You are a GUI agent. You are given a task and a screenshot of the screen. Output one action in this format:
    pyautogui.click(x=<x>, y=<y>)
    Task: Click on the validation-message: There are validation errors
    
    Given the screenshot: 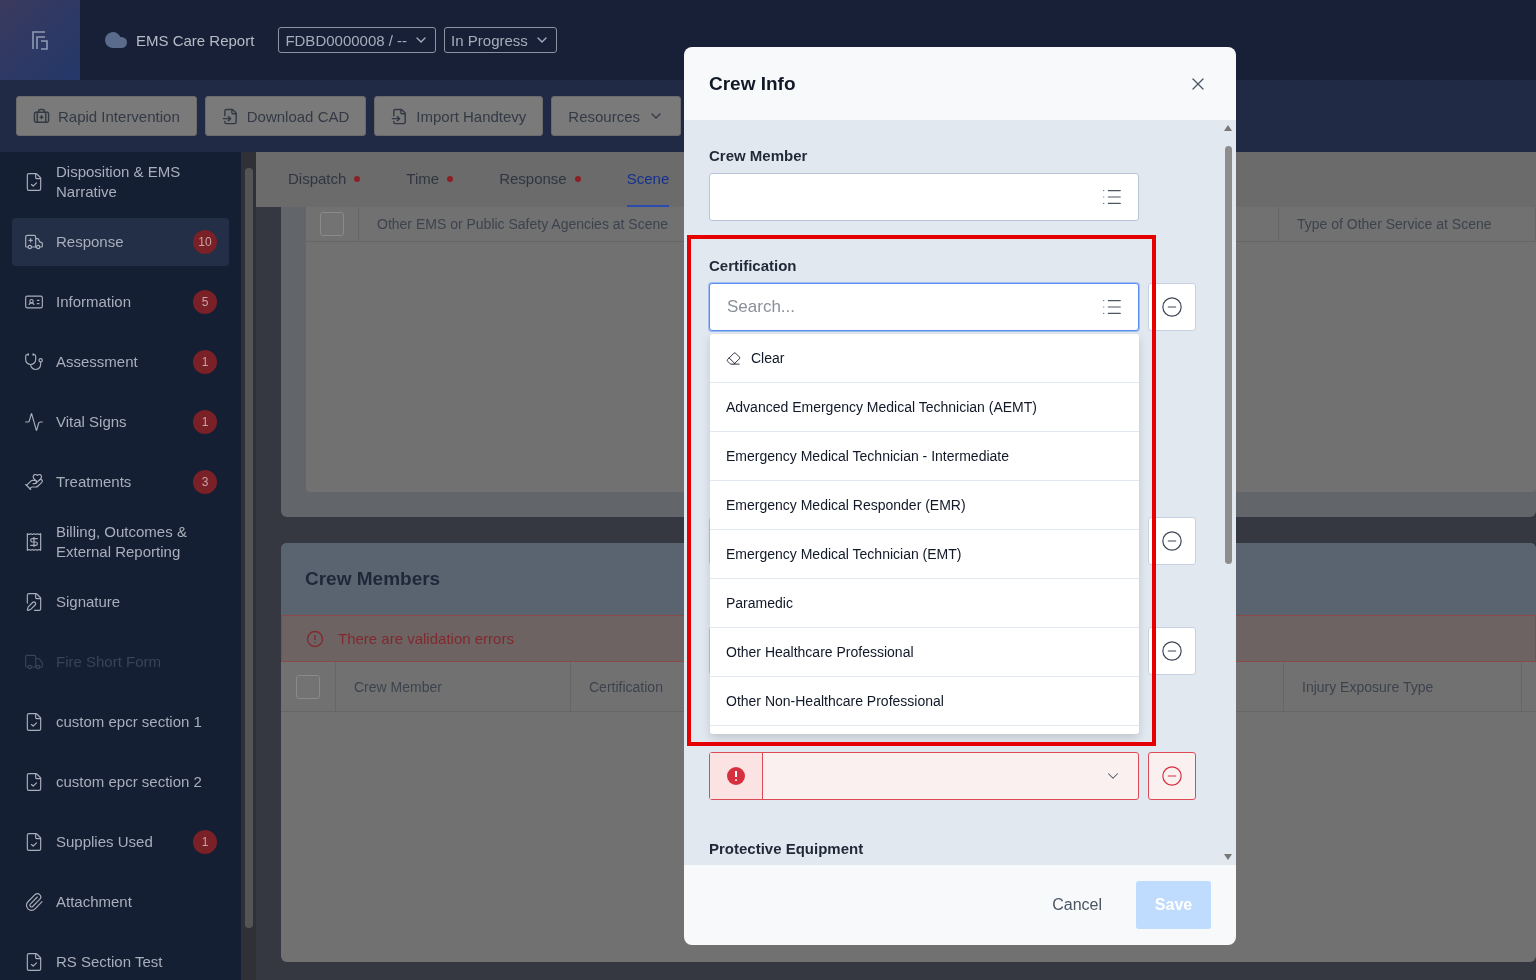 What is the action you would take?
    pyautogui.click(x=426, y=638)
    